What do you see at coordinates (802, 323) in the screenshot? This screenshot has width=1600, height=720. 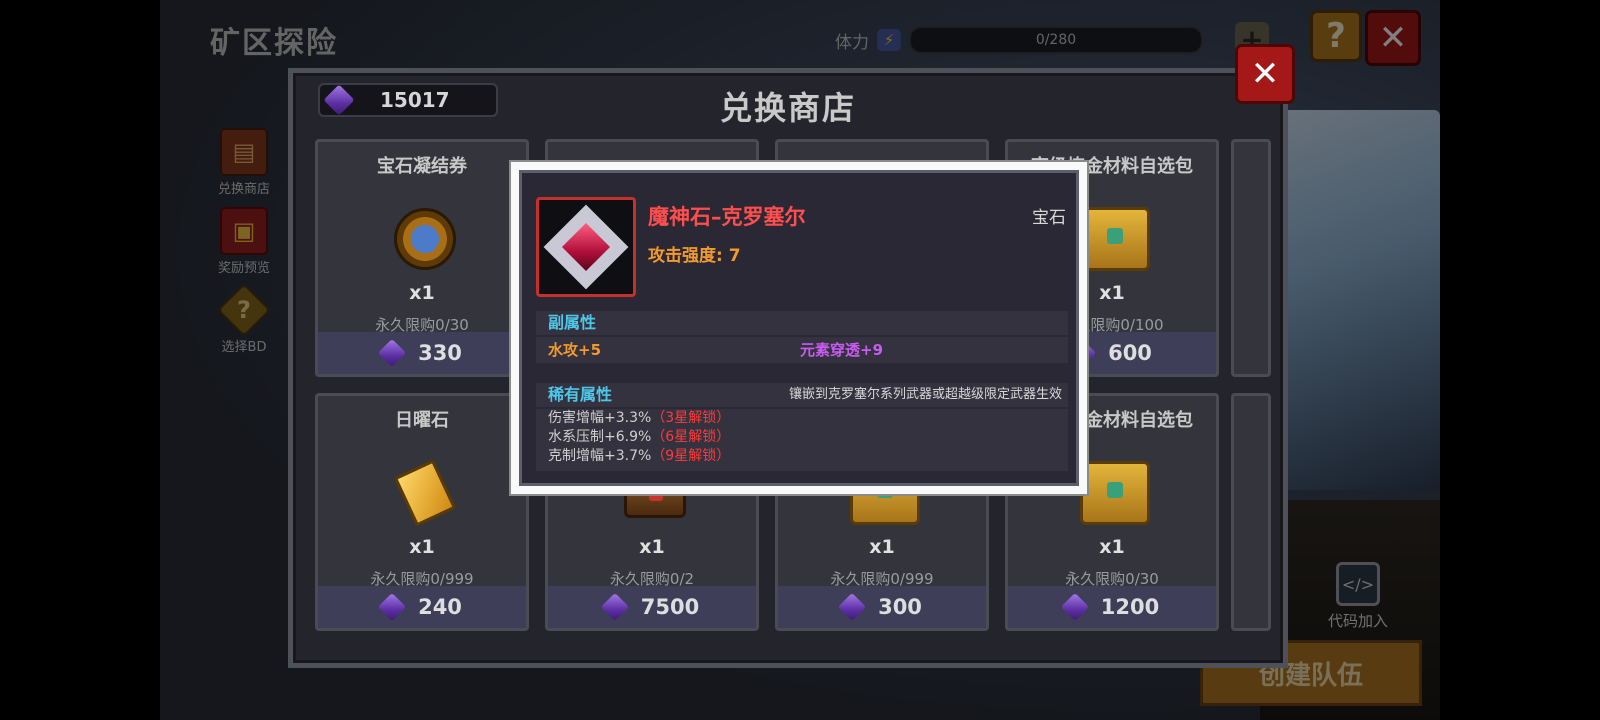 I see `sub-attributes-header: 副属性` at bounding box center [802, 323].